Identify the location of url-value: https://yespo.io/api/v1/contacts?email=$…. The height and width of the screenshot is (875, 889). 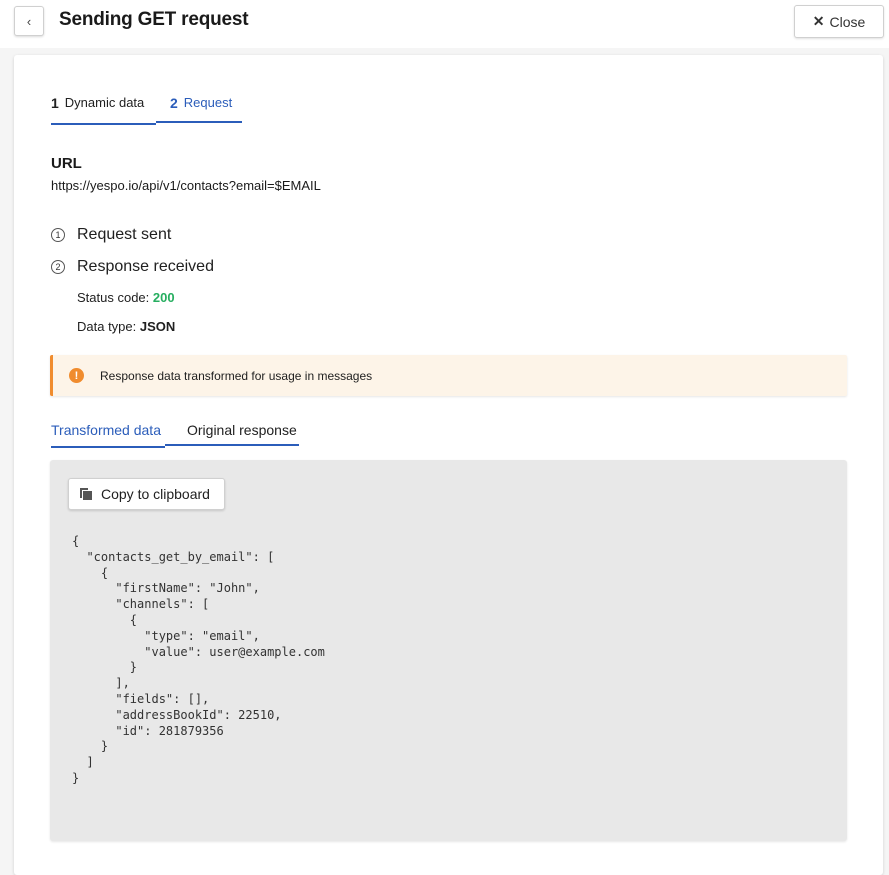
(186, 185).